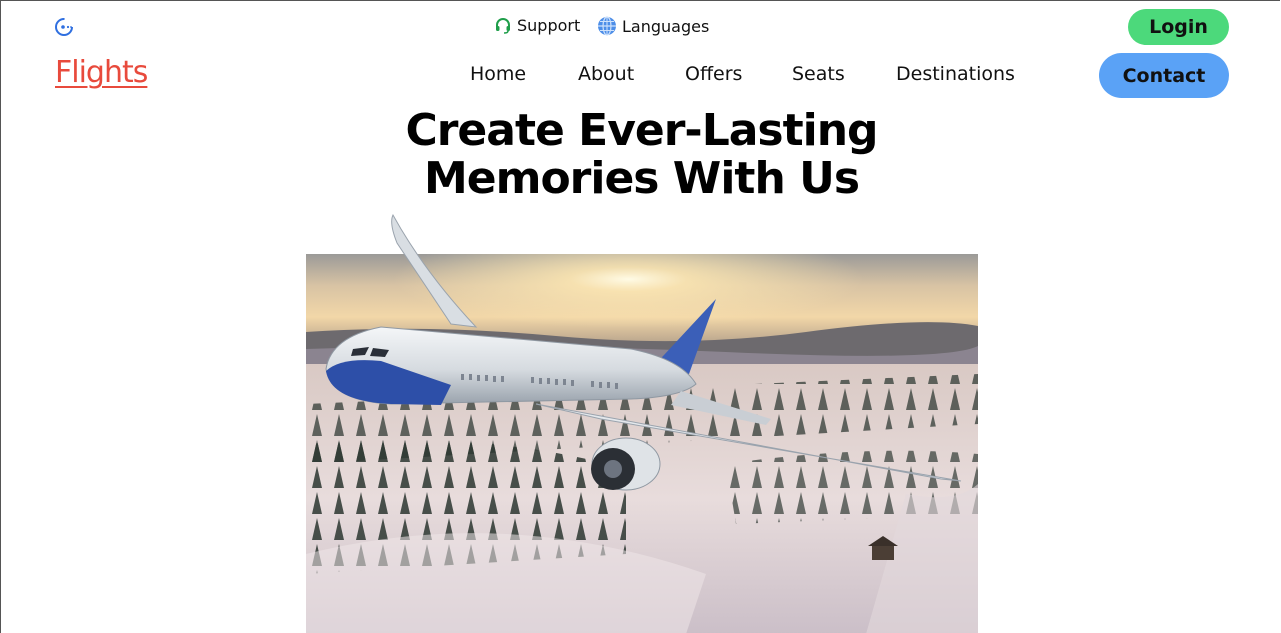 This screenshot has width=1281, height=633. Describe the element at coordinates (503, 25) in the screenshot. I see `headset-icon` at that location.